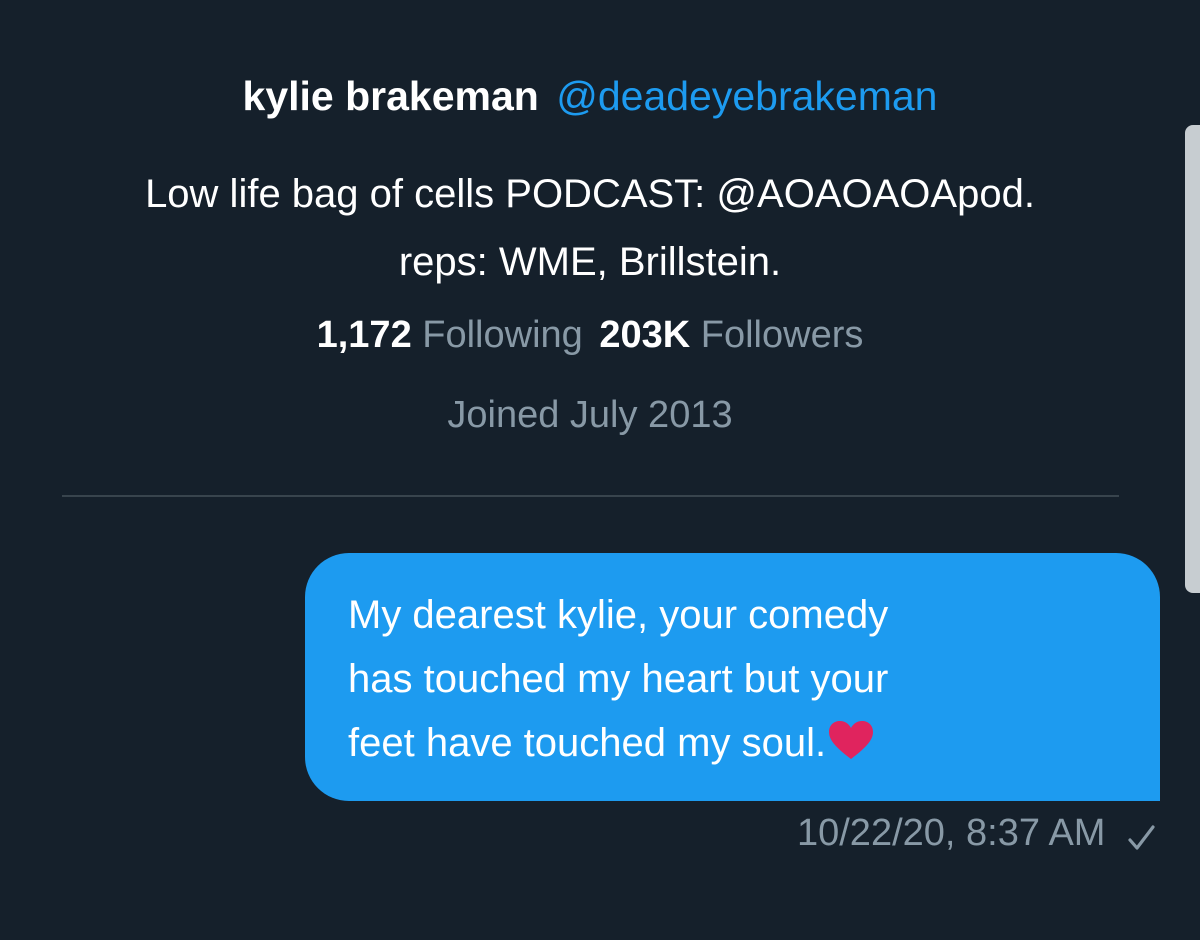 The height and width of the screenshot is (940, 1200). What do you see at coordinates (746, 96) in the screenshot?
I see `user-handle: @deadeyebrakeman` at bounding box center [746, 96].